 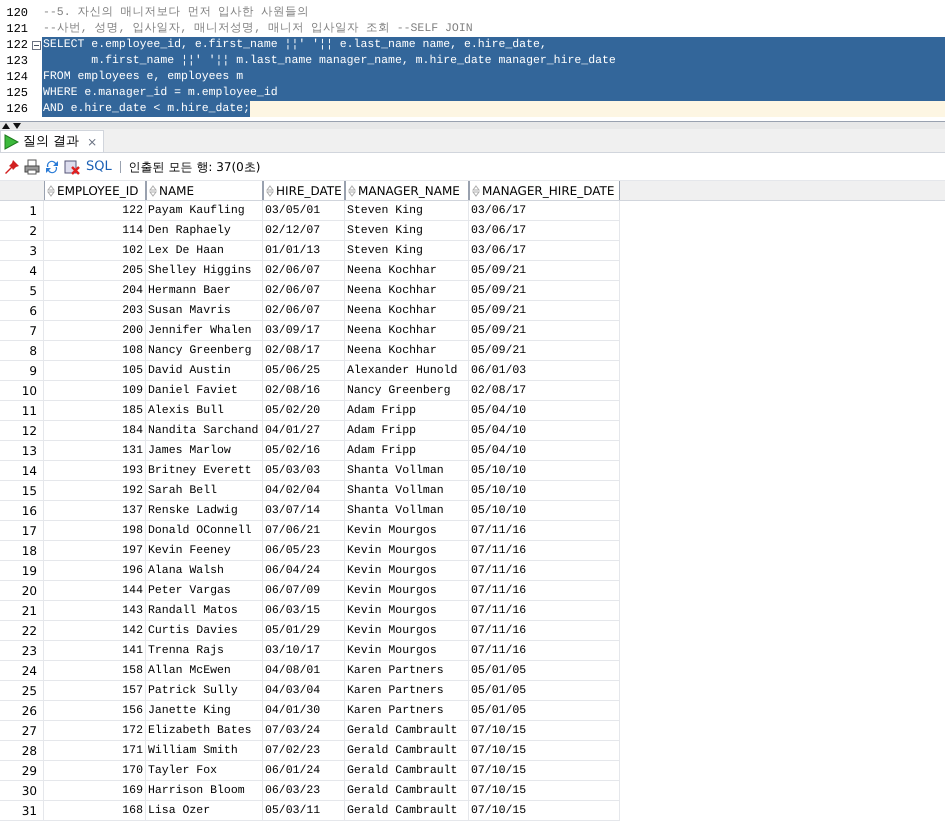 What do you see at coordinates (204, 751) in the screenshot?
I see `table-cell: William Smith` at bounding box center [204, 751].